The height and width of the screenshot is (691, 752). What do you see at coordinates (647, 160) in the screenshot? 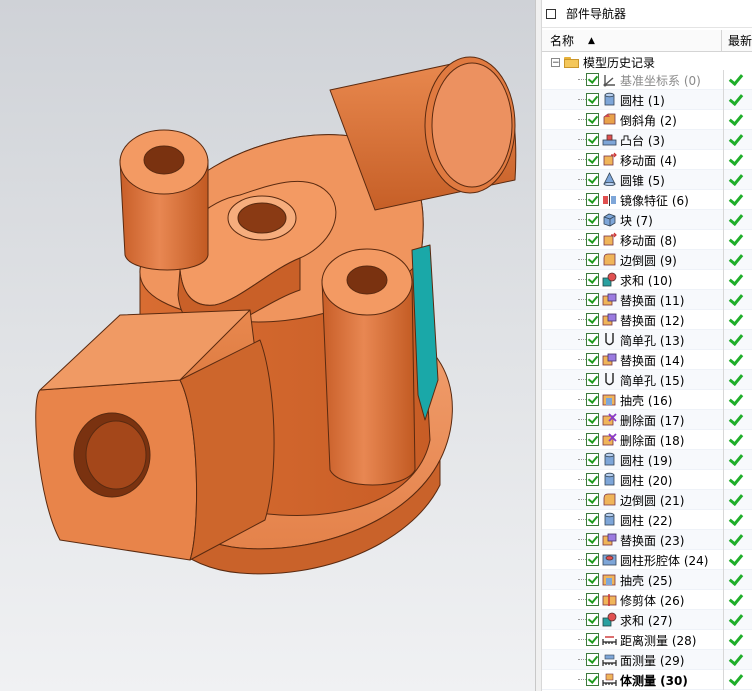
I see `feature-row: 移动面 (4)` at bounding box center [647, 160].